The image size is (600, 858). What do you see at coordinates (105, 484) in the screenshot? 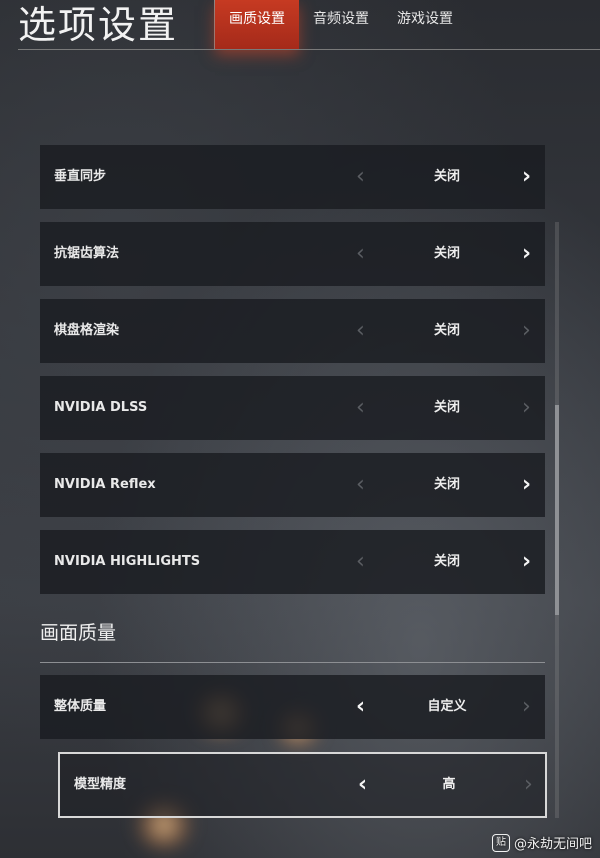
I see `setting-label: NVIDIA Reflex` at bounding box center [105, 484].